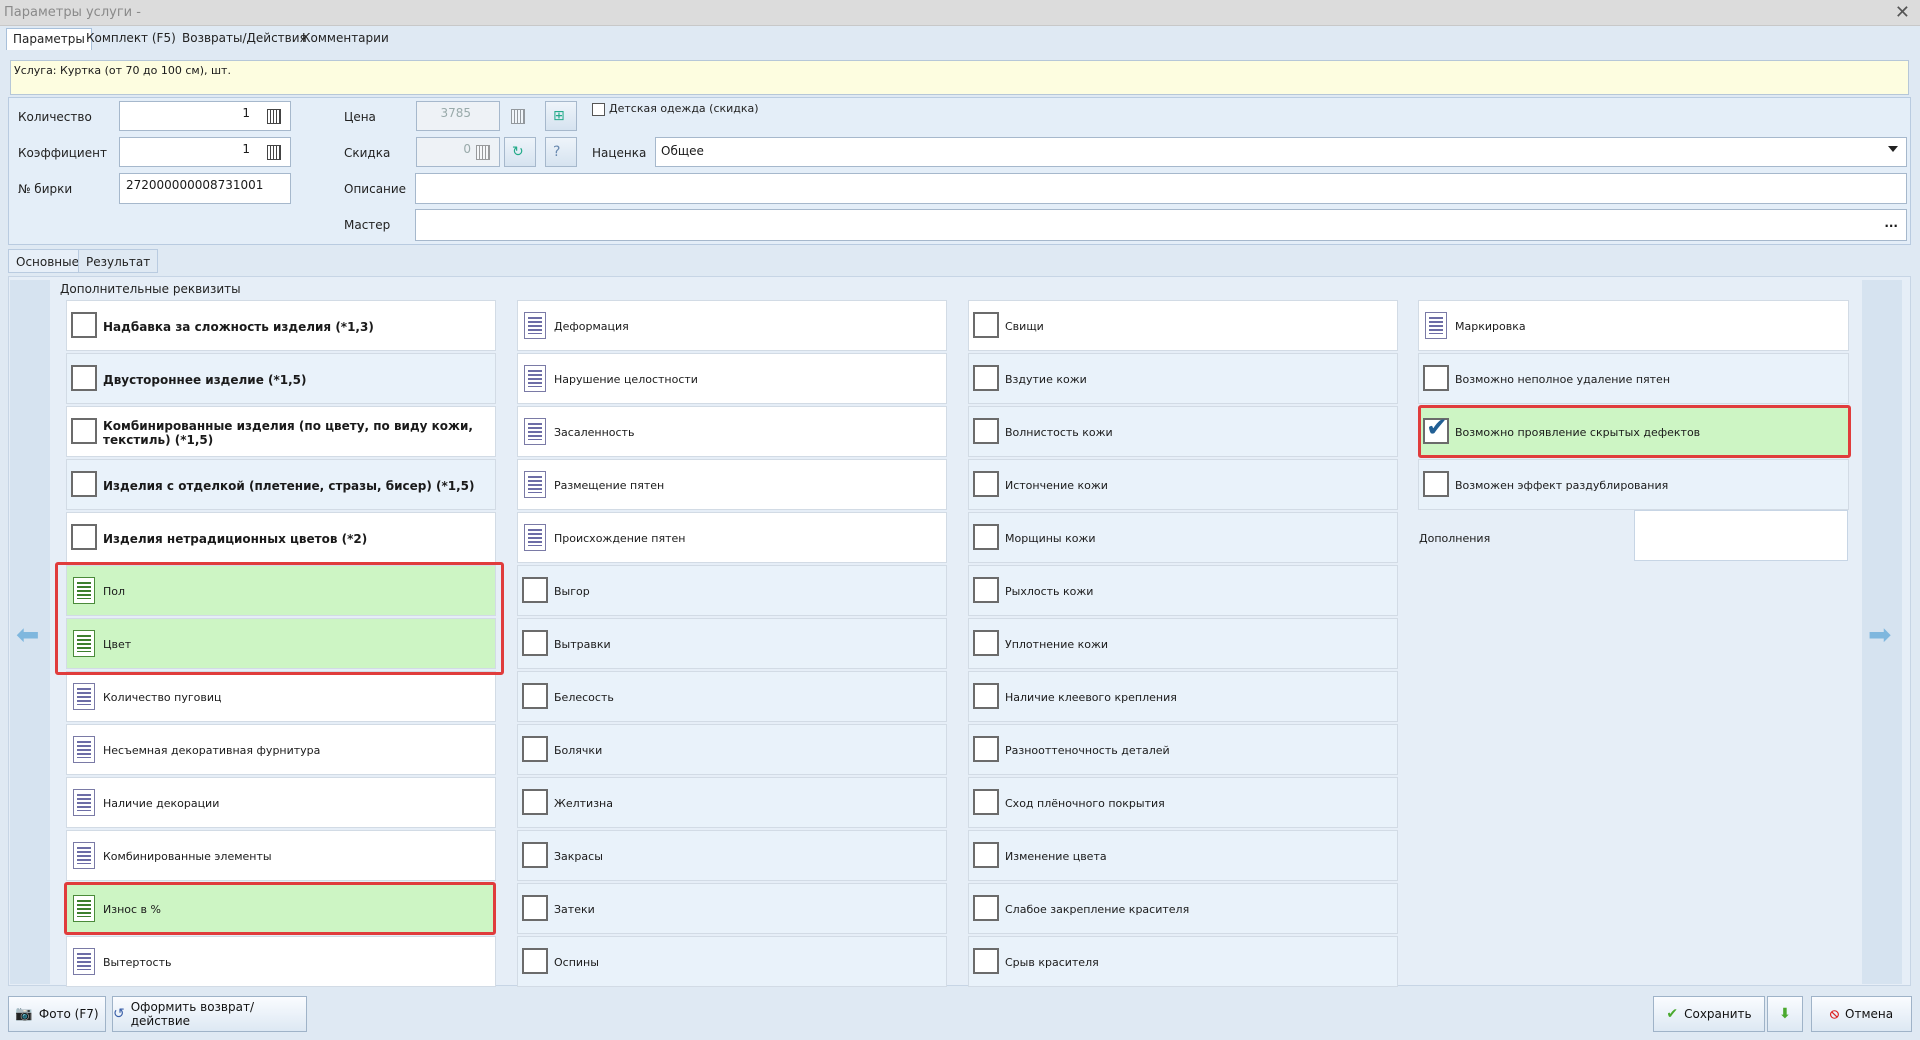  I want to click on attribute-item: Волнистость кожи, so click(1183, 431).